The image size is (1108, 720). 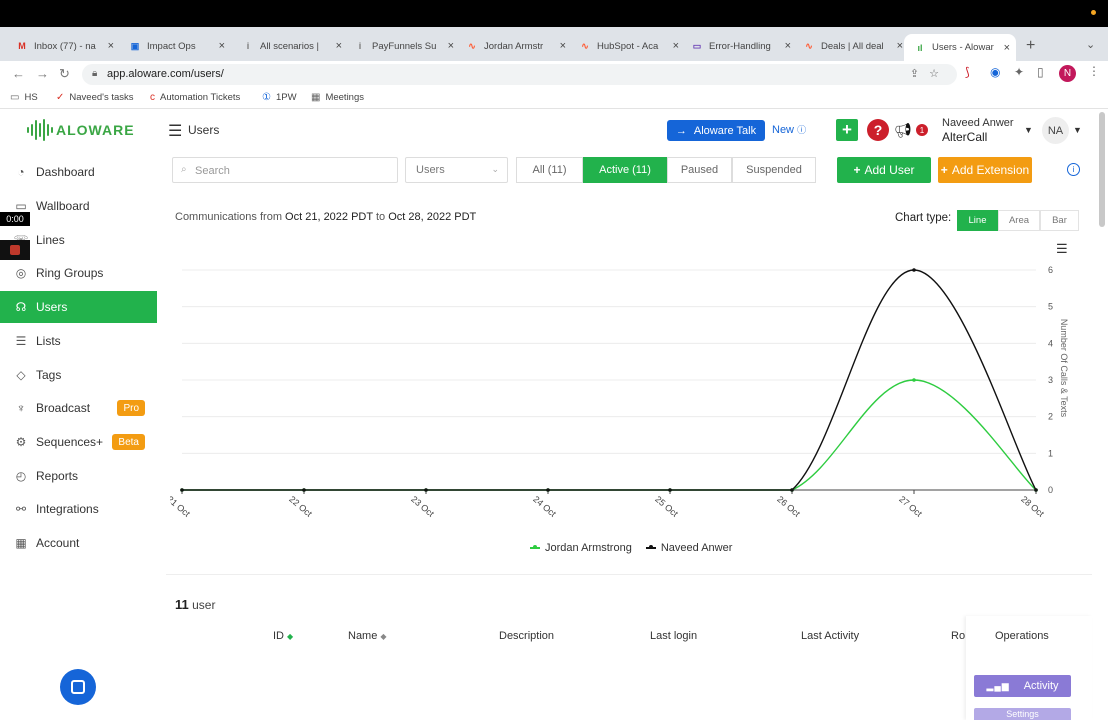 What do you see at coordinates (80, 130) in the screenshot?
I see `aloware-logo: ALOWARE` at bounding box center [80, 130].